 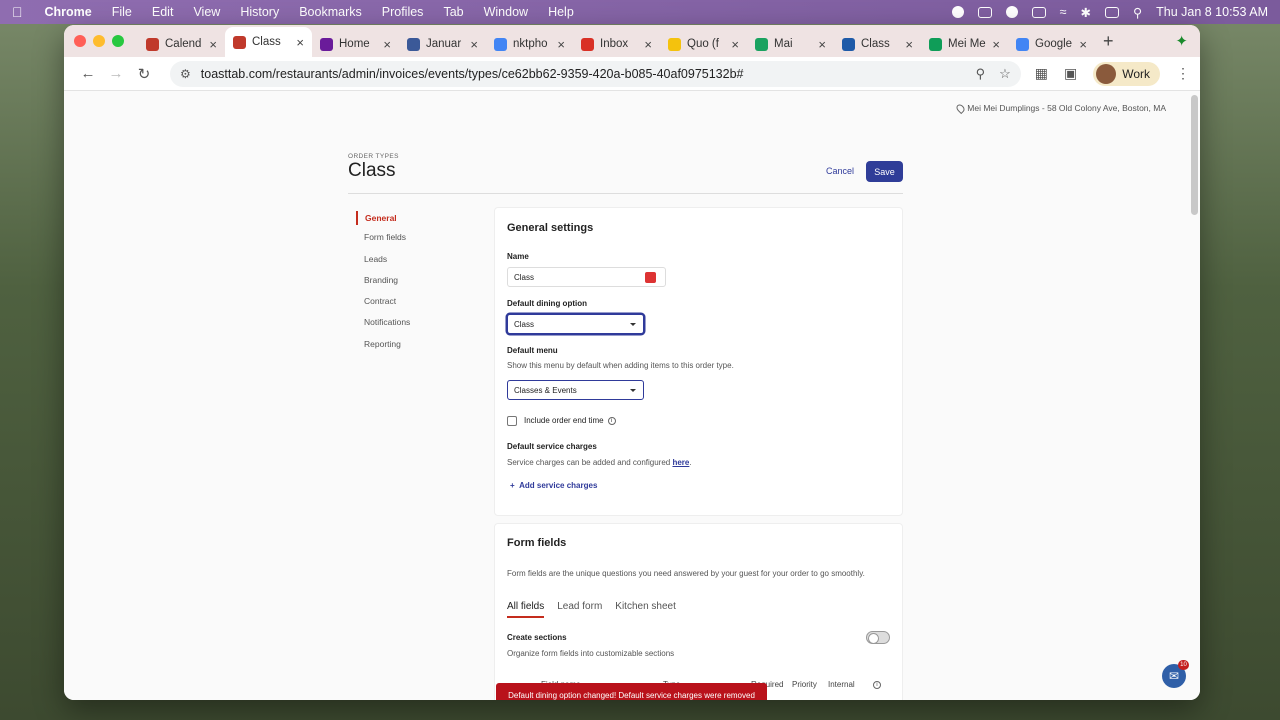 I want to click on extensions-icon: ▦, so click(x=1041, y=73).